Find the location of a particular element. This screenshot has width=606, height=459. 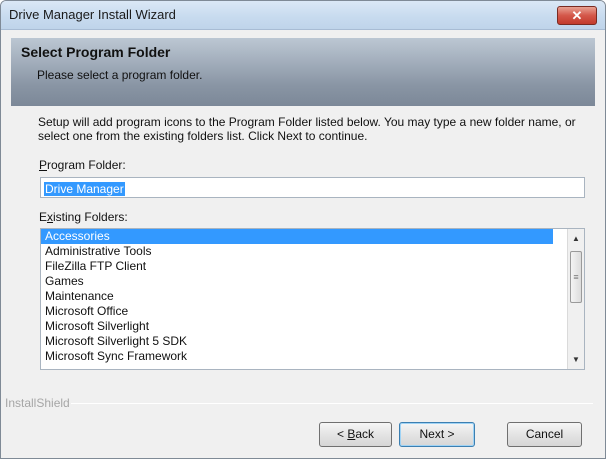

existing-folders-label-prefix: E is located at coordinates (43, 217).